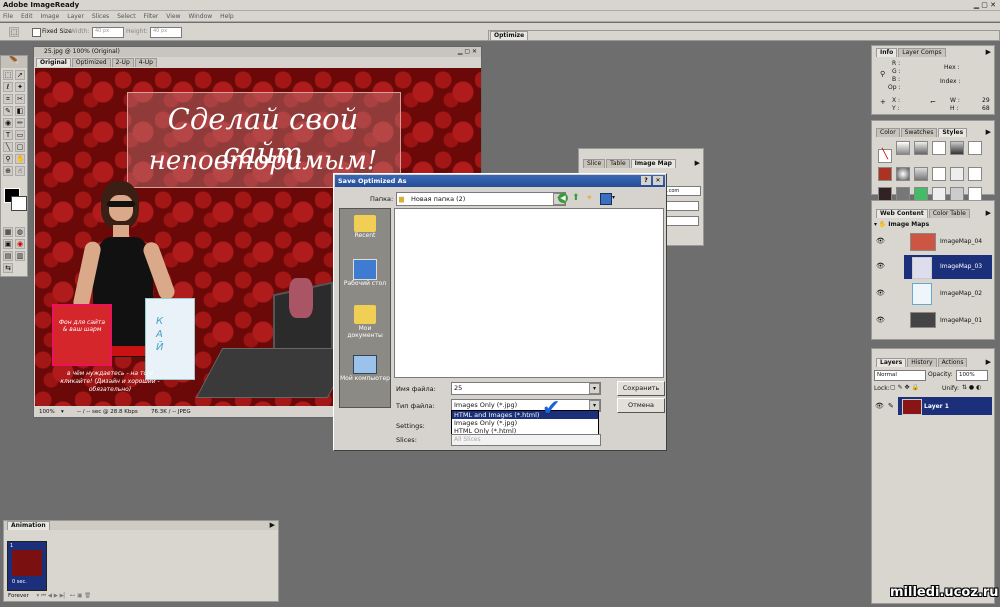 The height and width of the screenshot is (607, 1000). Describe the element at coordinates (126, 16) in the screenshot. I see `menu-select: Select` at that location.